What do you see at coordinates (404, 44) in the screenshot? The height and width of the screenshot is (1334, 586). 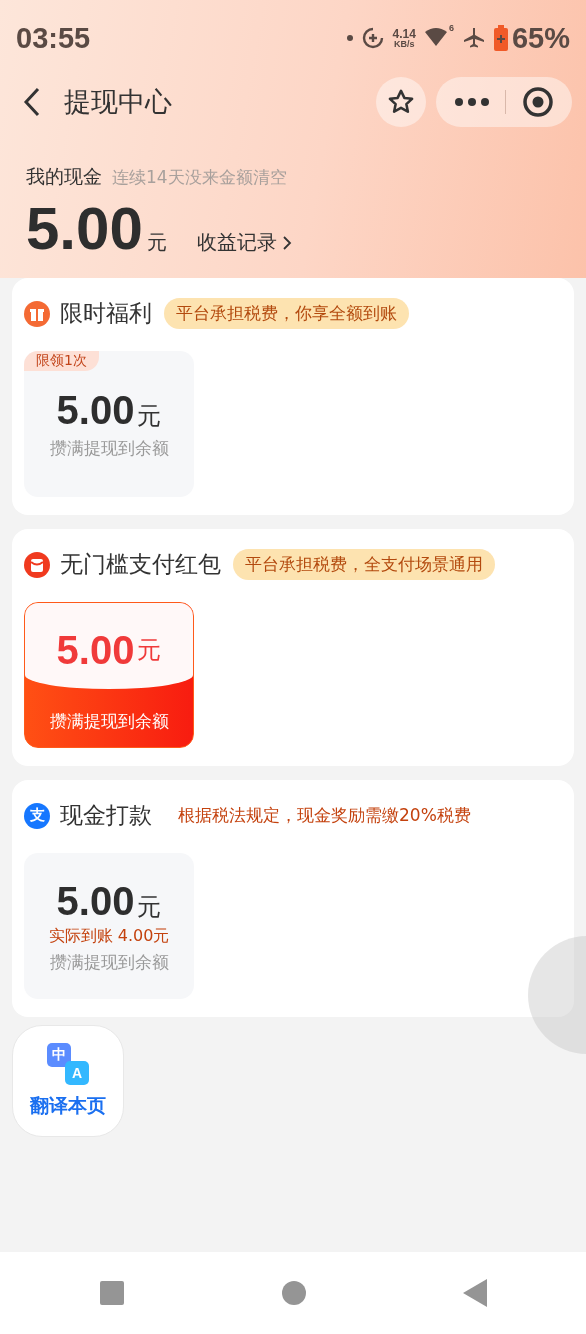 I see `speed-unit: KB/s` at bounding box center [404, 44].